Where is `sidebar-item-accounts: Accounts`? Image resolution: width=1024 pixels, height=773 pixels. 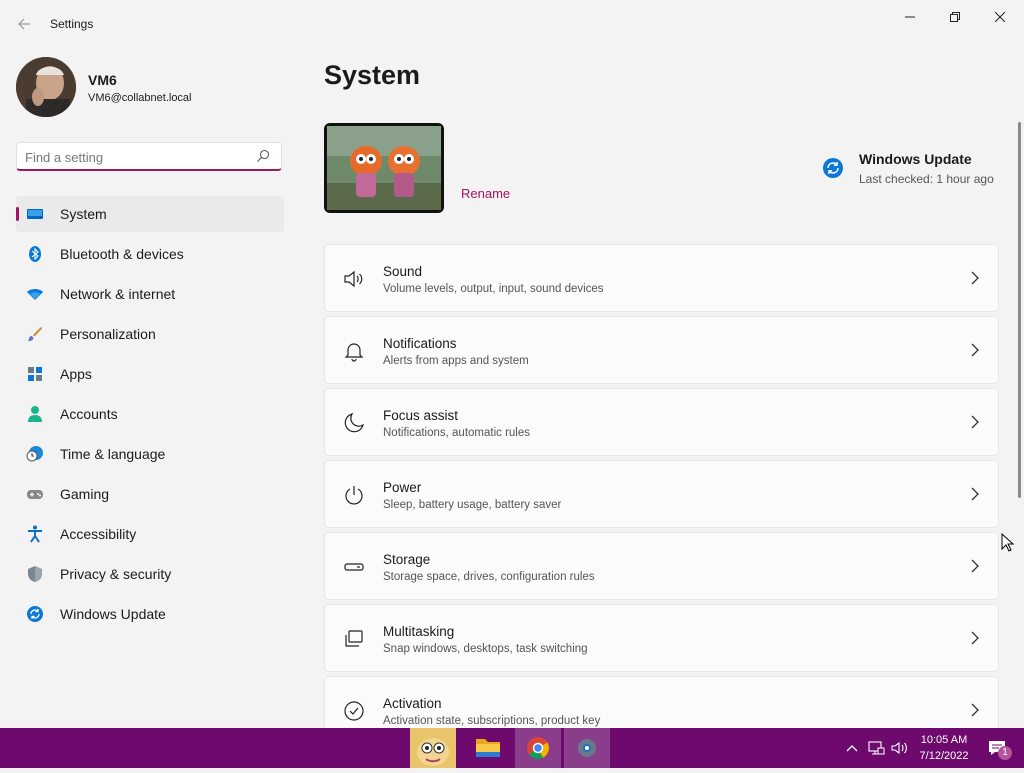 sidebar-item-accounts: Accounts is located at coordinates (150, 414).